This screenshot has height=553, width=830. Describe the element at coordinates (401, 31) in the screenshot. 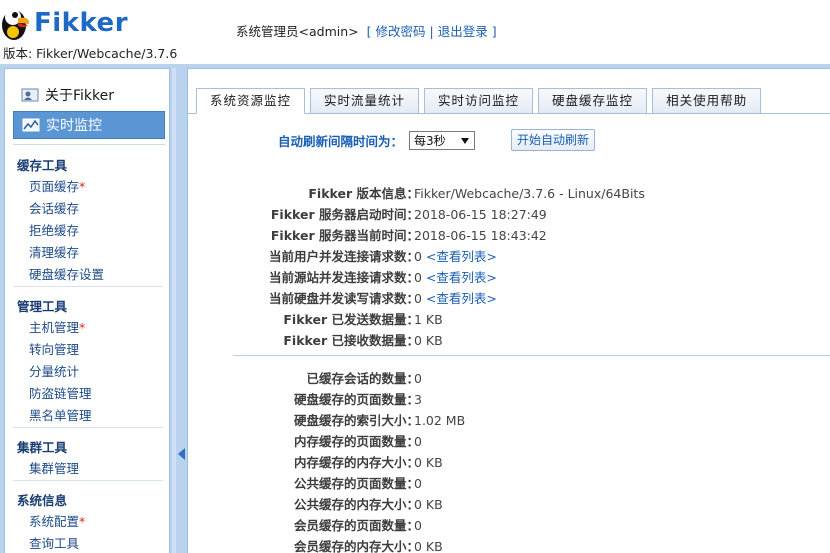

I see `change-password-link: 修改密码` at that location.